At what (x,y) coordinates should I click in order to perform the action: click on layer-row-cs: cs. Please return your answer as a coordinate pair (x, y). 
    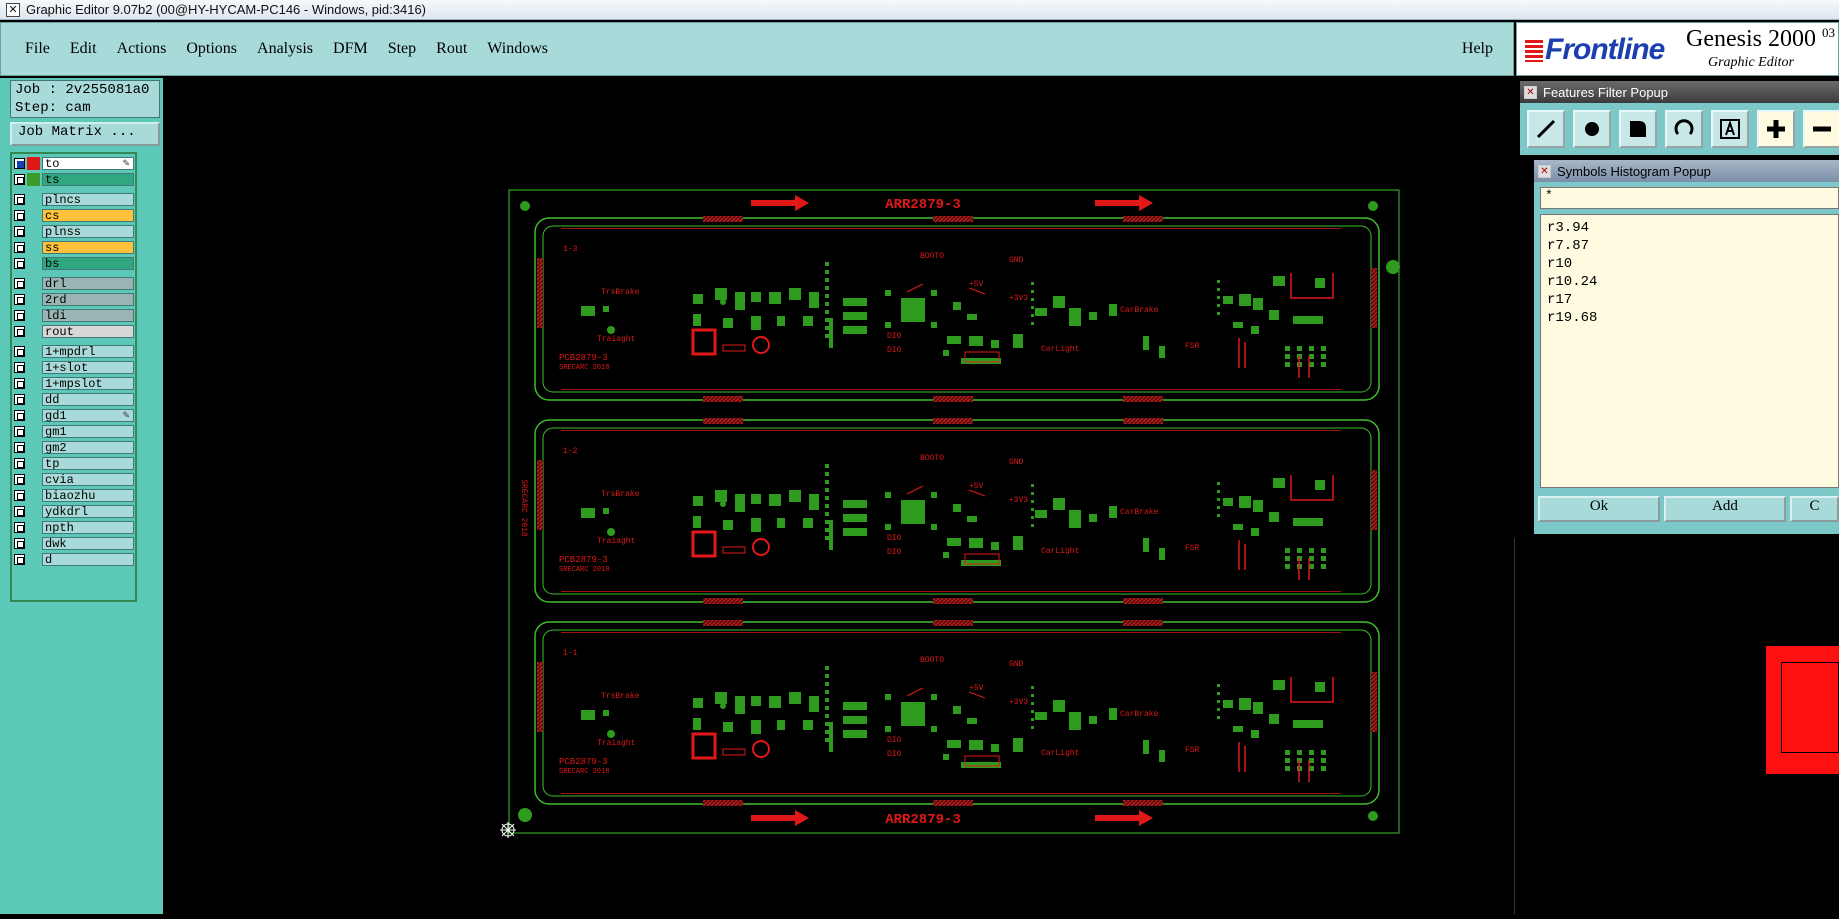
    Looking at the image, I should click on (74, 215).